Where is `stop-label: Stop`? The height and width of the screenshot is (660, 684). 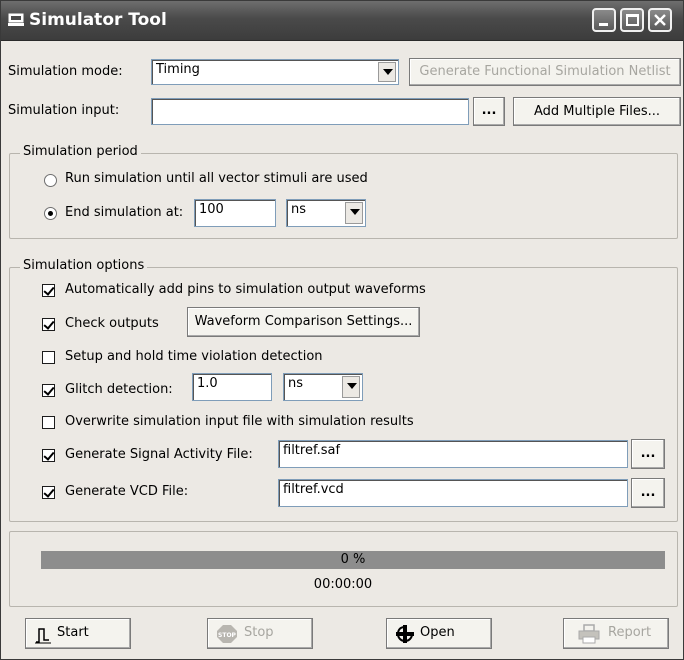 stop-label: Stop is located at coordinates (259, 632).